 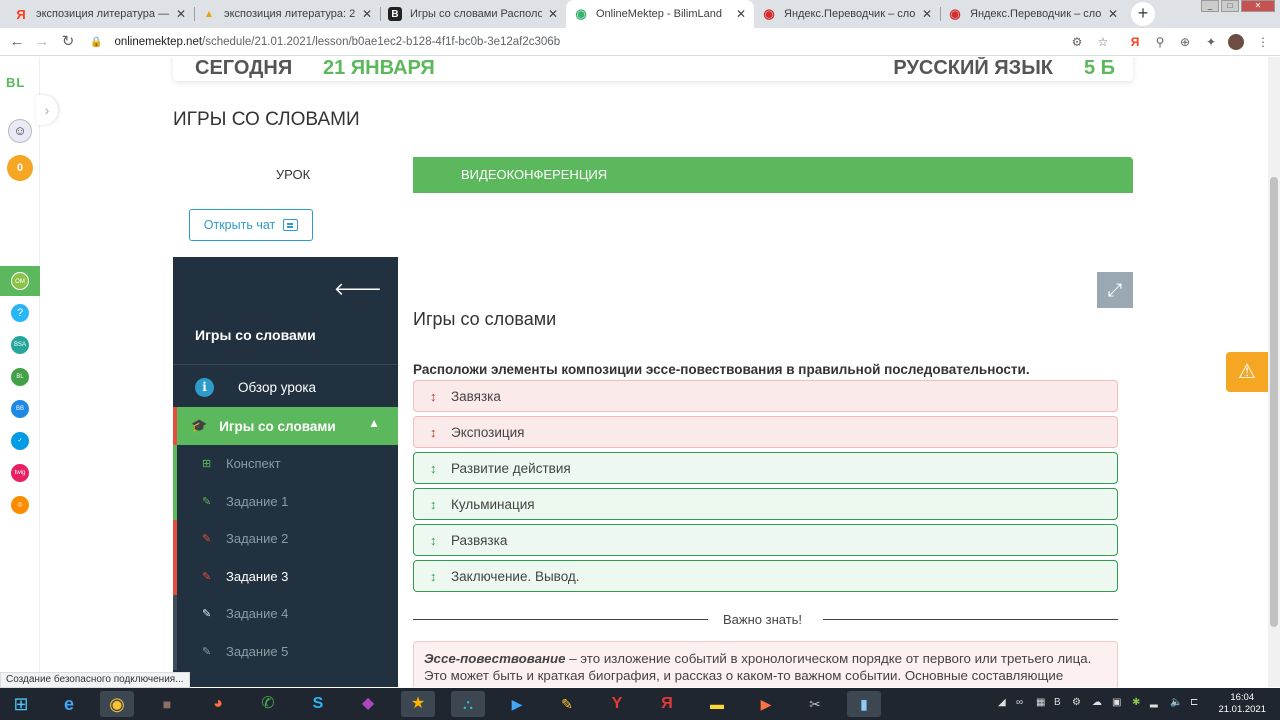 I want to click on user-avatar: ☺, so click(x=20, y=131).